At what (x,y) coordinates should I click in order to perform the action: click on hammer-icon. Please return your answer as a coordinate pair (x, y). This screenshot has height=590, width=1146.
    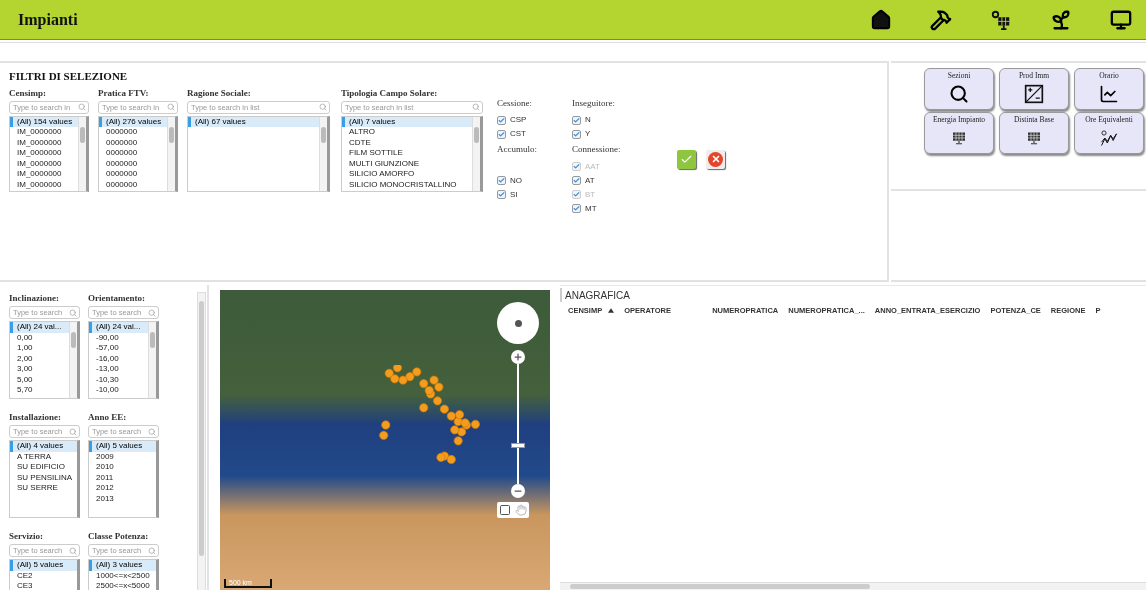
    Looking at the image, I should click on (941, 19).